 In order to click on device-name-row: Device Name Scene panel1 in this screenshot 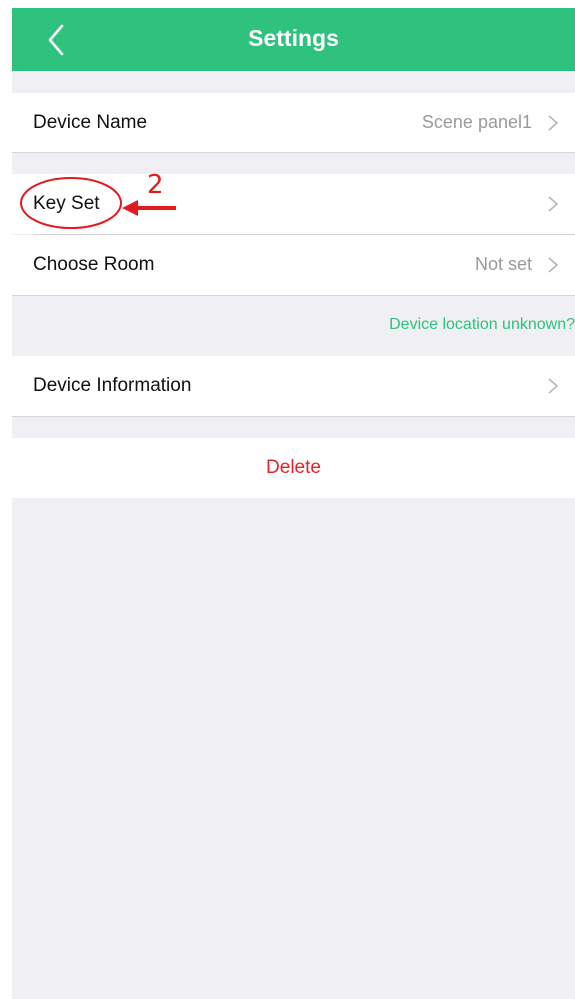, I will do `click(293, 123)`.